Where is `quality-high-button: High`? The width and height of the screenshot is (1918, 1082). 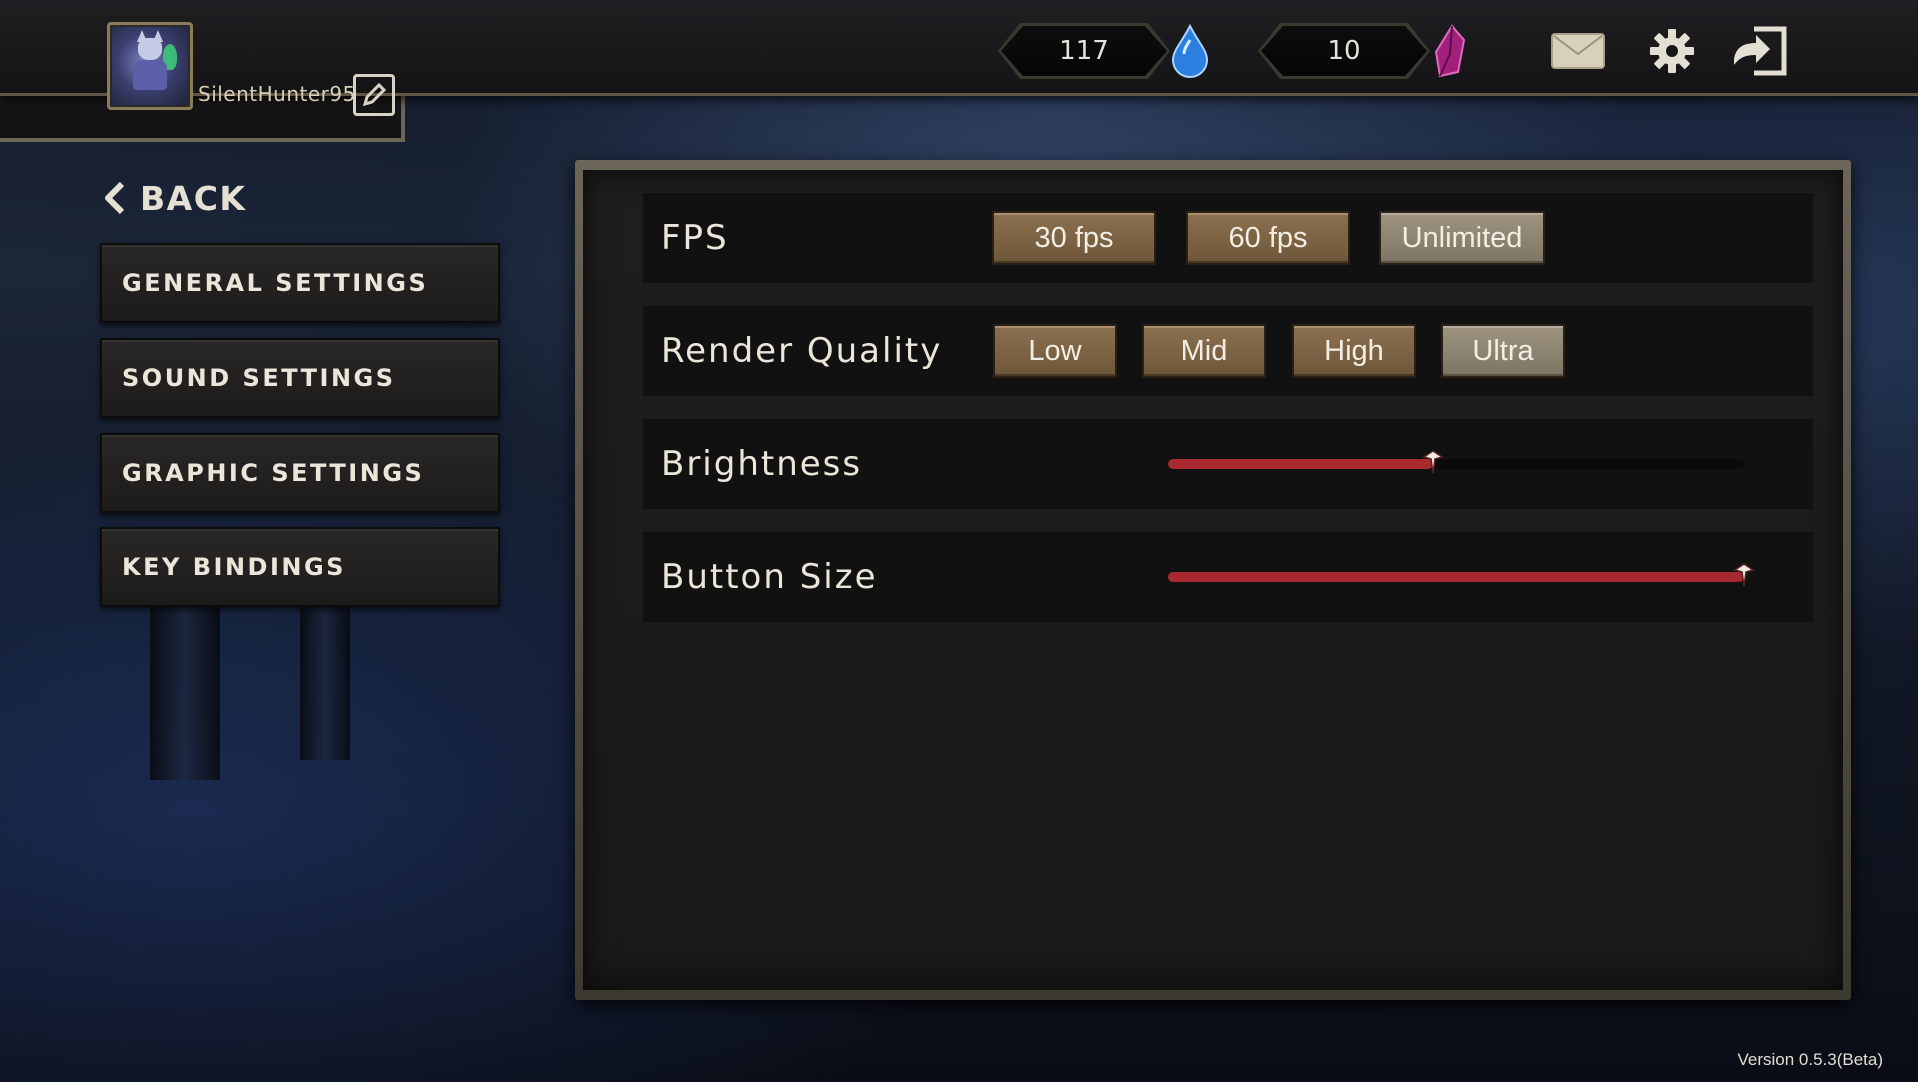 quality-high-button: High is located at coordinates (1354, 351).